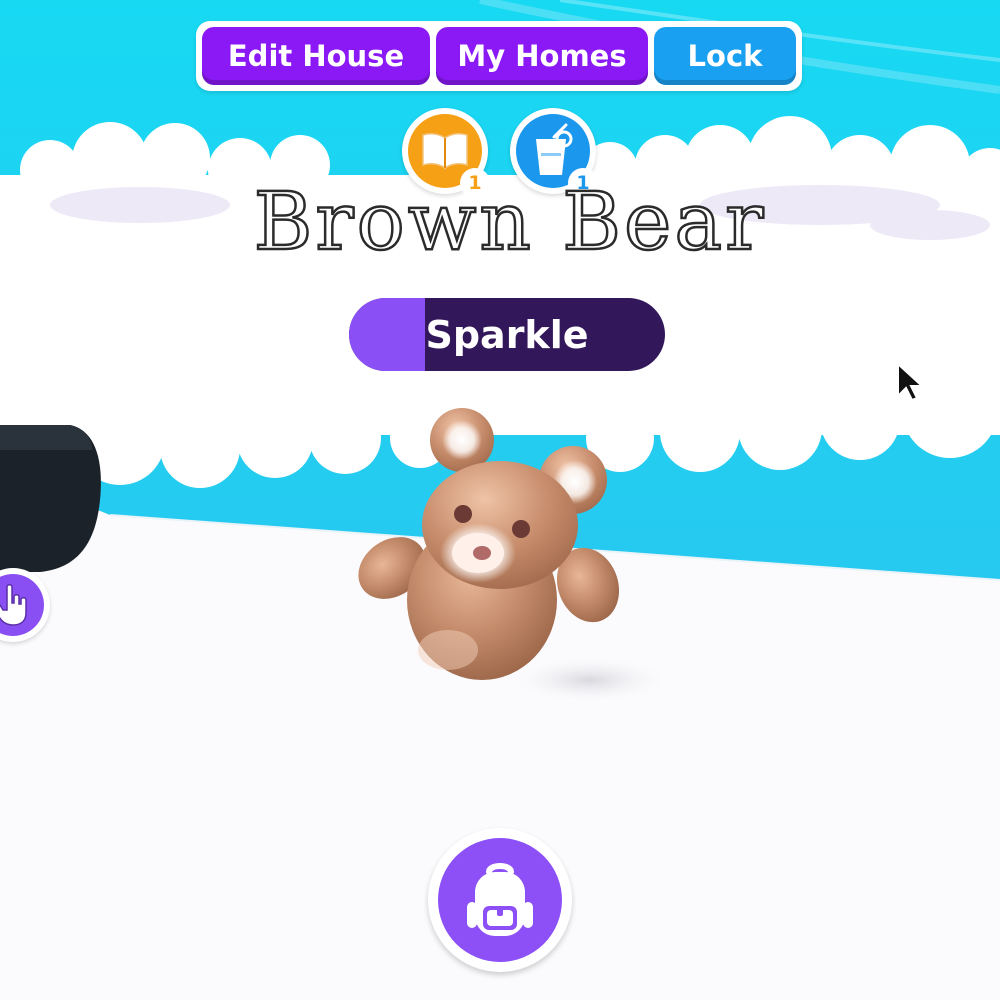 The image size is (1000, 1000). I want to click on backpack-icon, so click(500, 899).